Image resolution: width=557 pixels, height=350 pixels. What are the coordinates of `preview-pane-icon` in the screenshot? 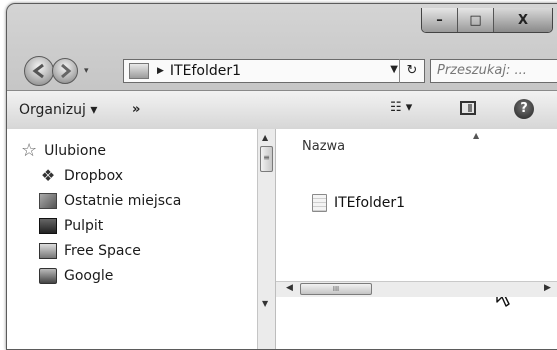 It's located at (468, 108).